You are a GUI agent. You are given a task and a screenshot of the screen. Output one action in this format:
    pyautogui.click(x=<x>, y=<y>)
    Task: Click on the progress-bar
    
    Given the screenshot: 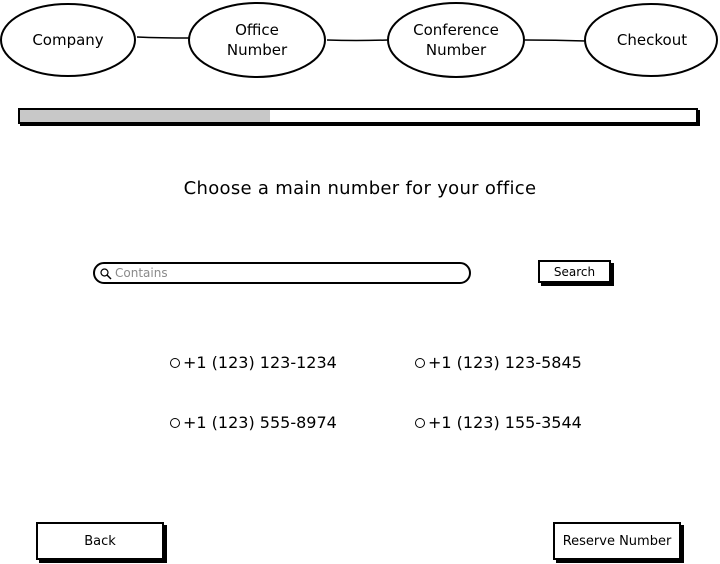 What is the action you would take?
    pyautogui.click(x=358, y=116)
    